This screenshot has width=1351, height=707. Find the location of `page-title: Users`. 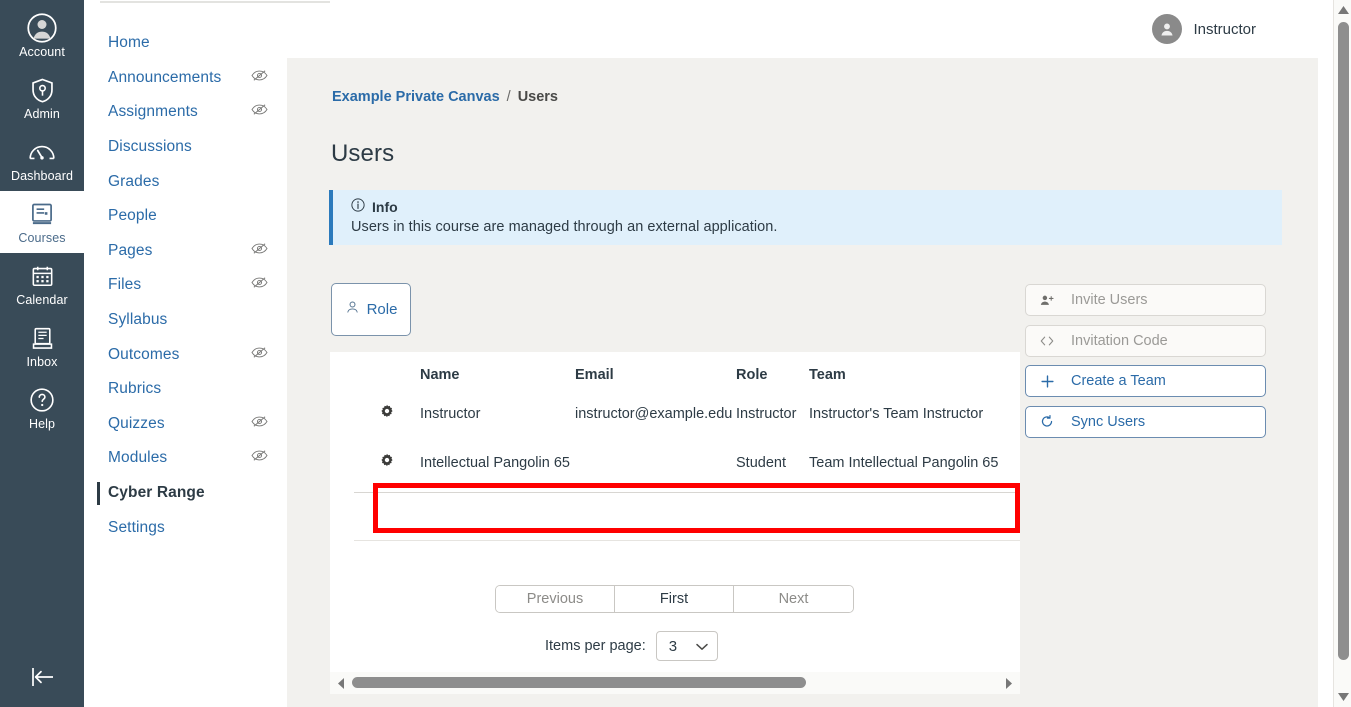

page-title: Users is located at coordinates (363, 153).